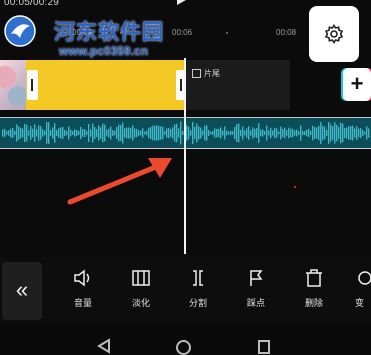  What do you see at coordinates (197, 303) in the screenshot?
I see `tool-label: 分割` at bounding box center [197, 303].